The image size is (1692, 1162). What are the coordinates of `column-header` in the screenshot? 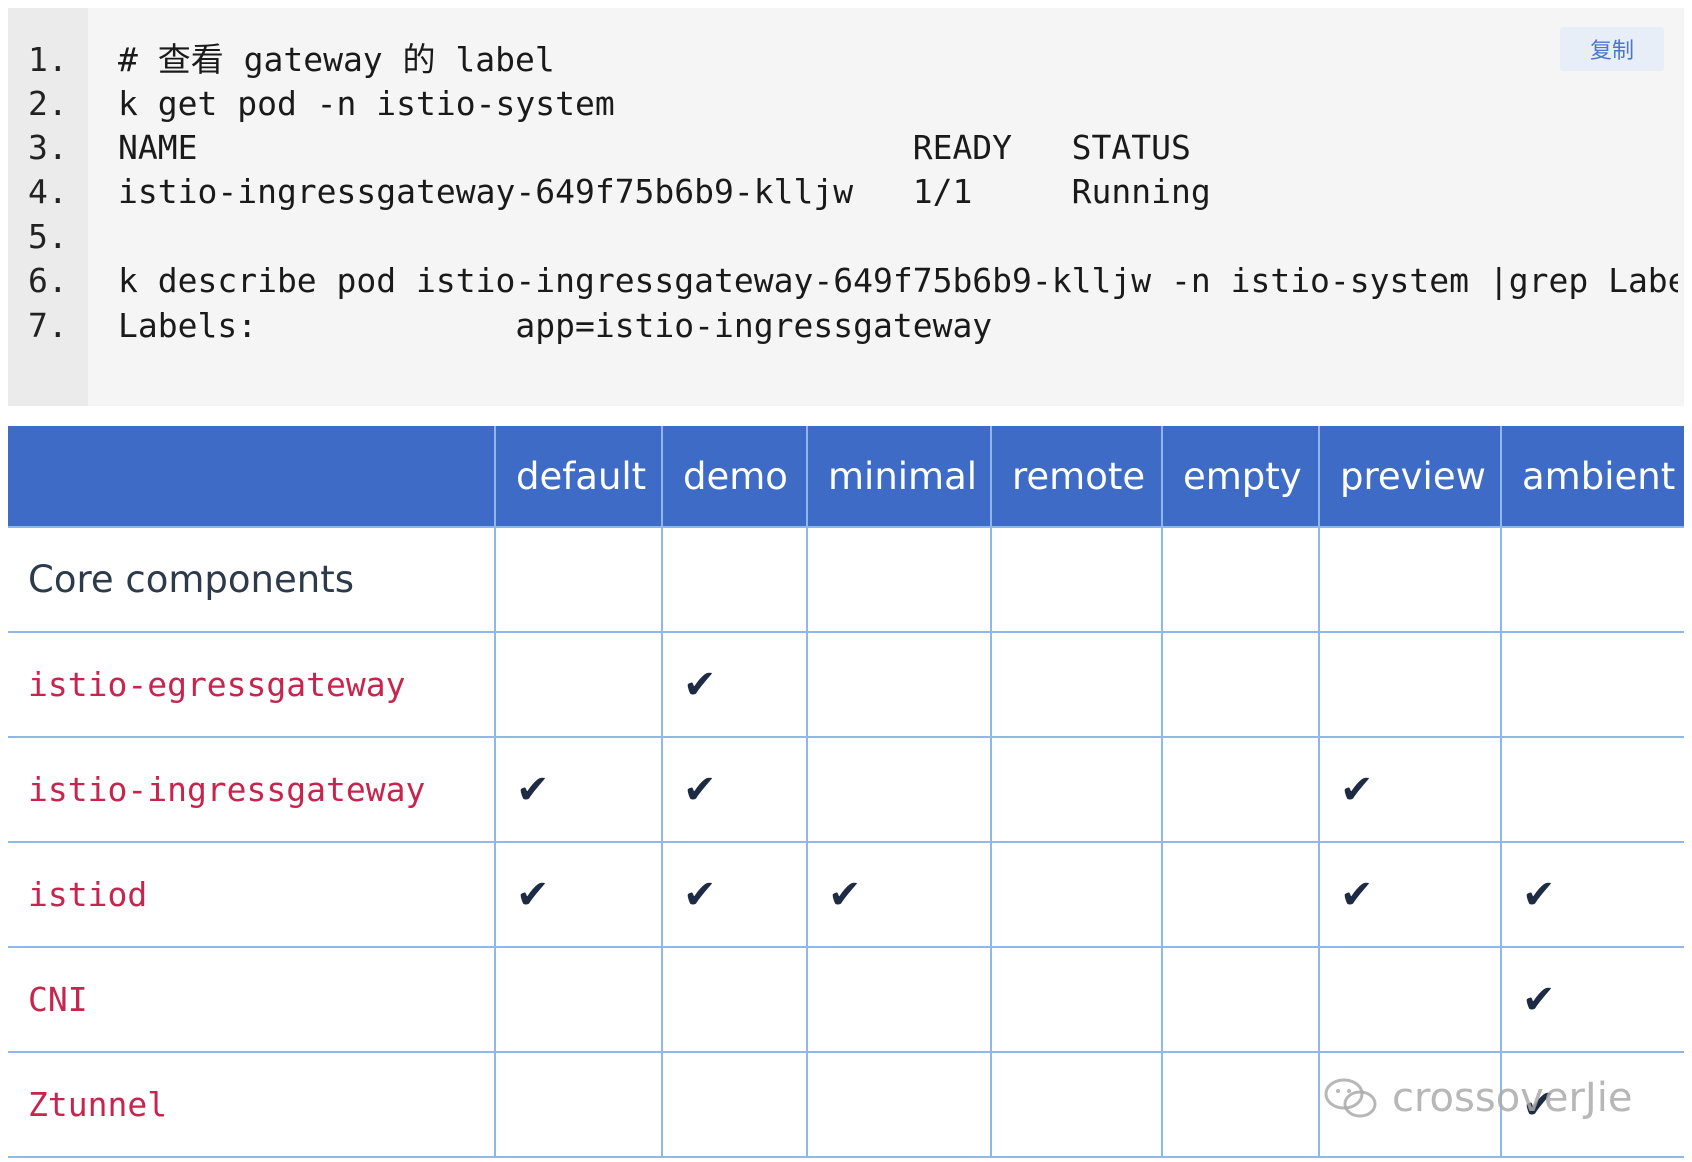 It's located at (251, 476).